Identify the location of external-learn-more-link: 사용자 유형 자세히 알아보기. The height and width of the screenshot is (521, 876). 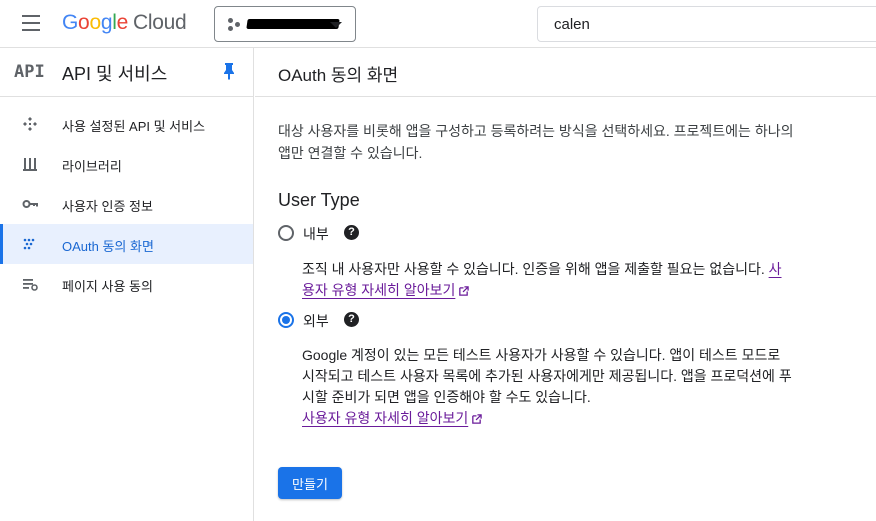
(385, 418).